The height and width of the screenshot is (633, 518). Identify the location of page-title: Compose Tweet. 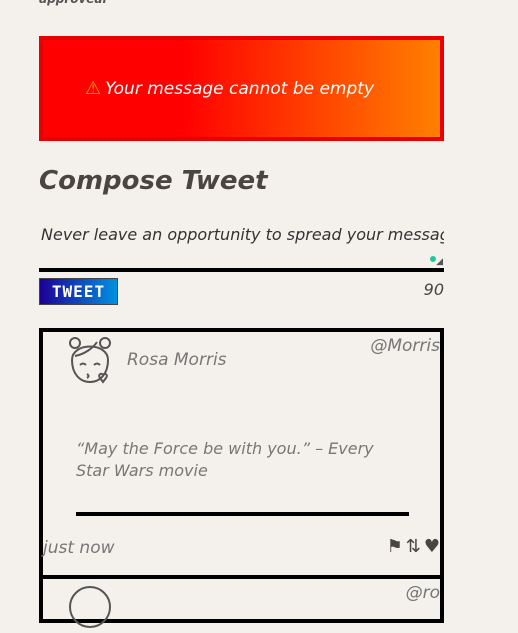
(153, 181).